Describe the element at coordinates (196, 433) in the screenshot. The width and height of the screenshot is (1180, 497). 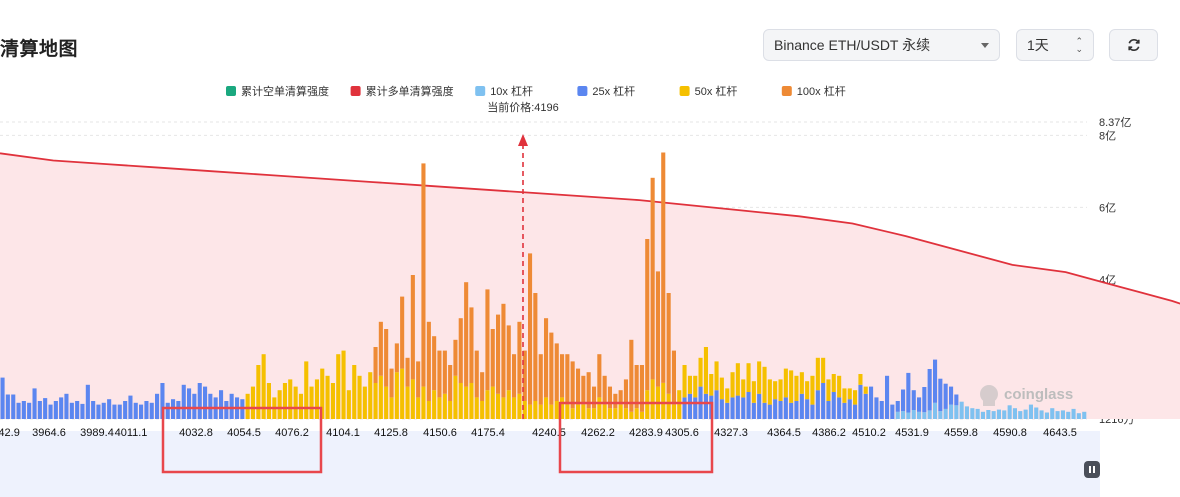
I see `x-tick-label: 4032.8` at that location.